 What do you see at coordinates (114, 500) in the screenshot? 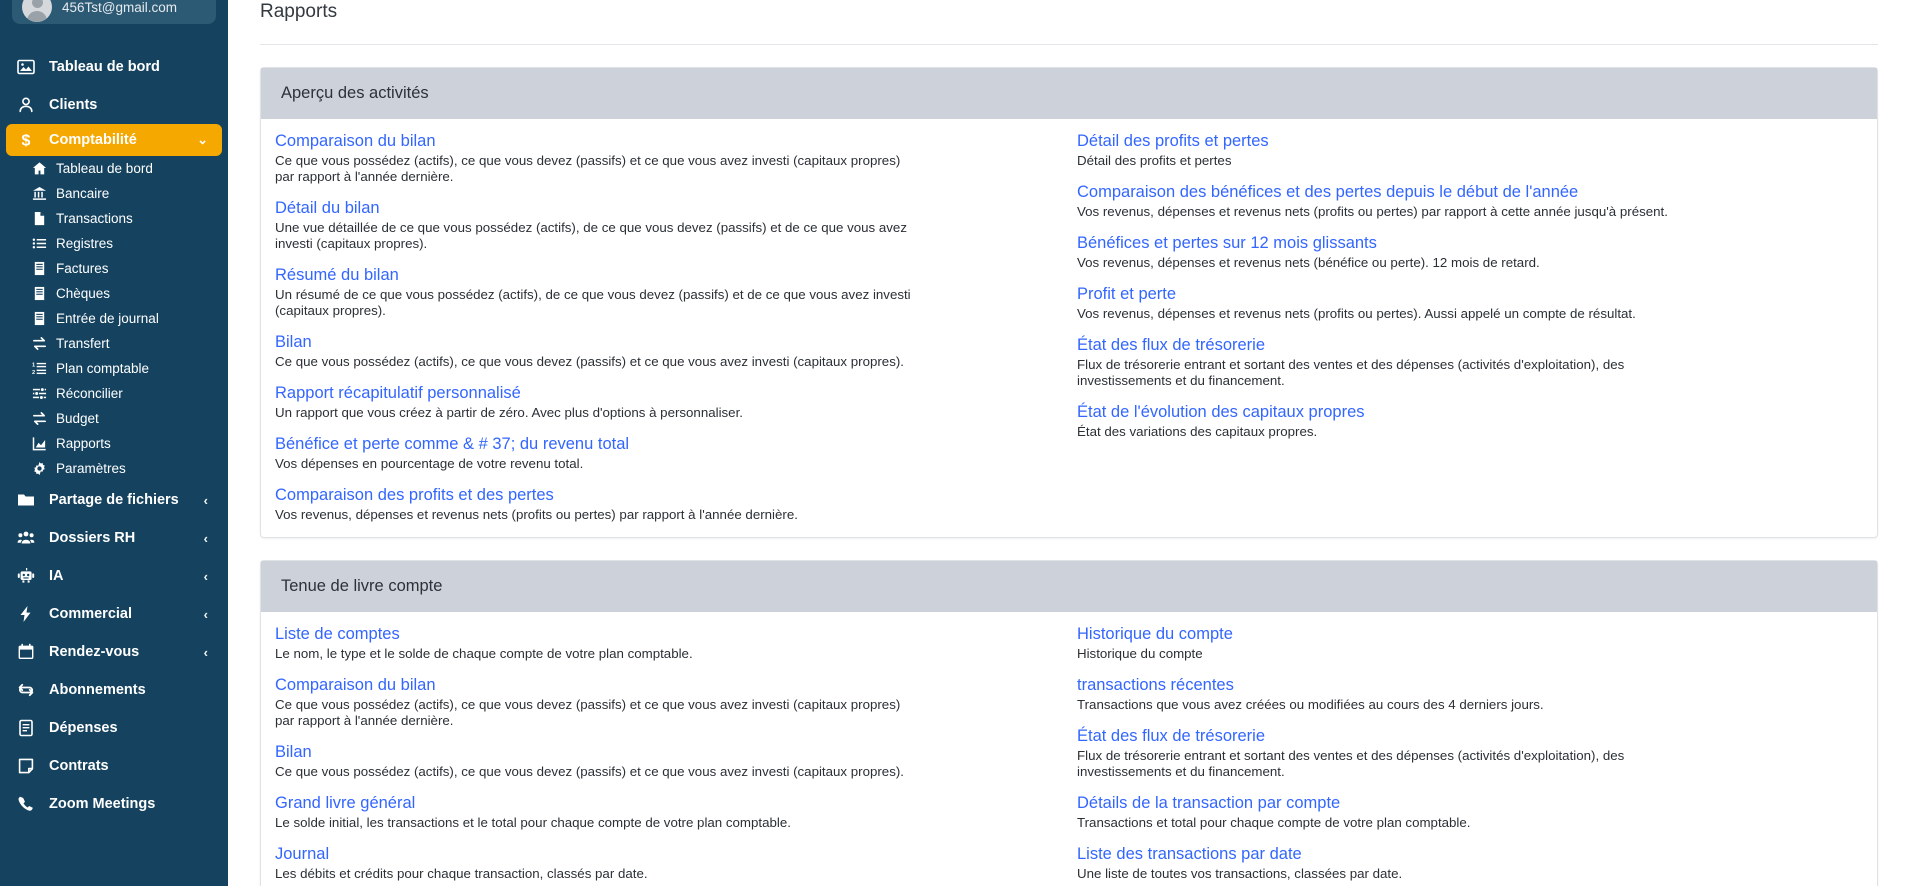
I see `sidebar-item-partage-de-fichiers: Partage de fichiers ‹` at bounding box center [114, 500].